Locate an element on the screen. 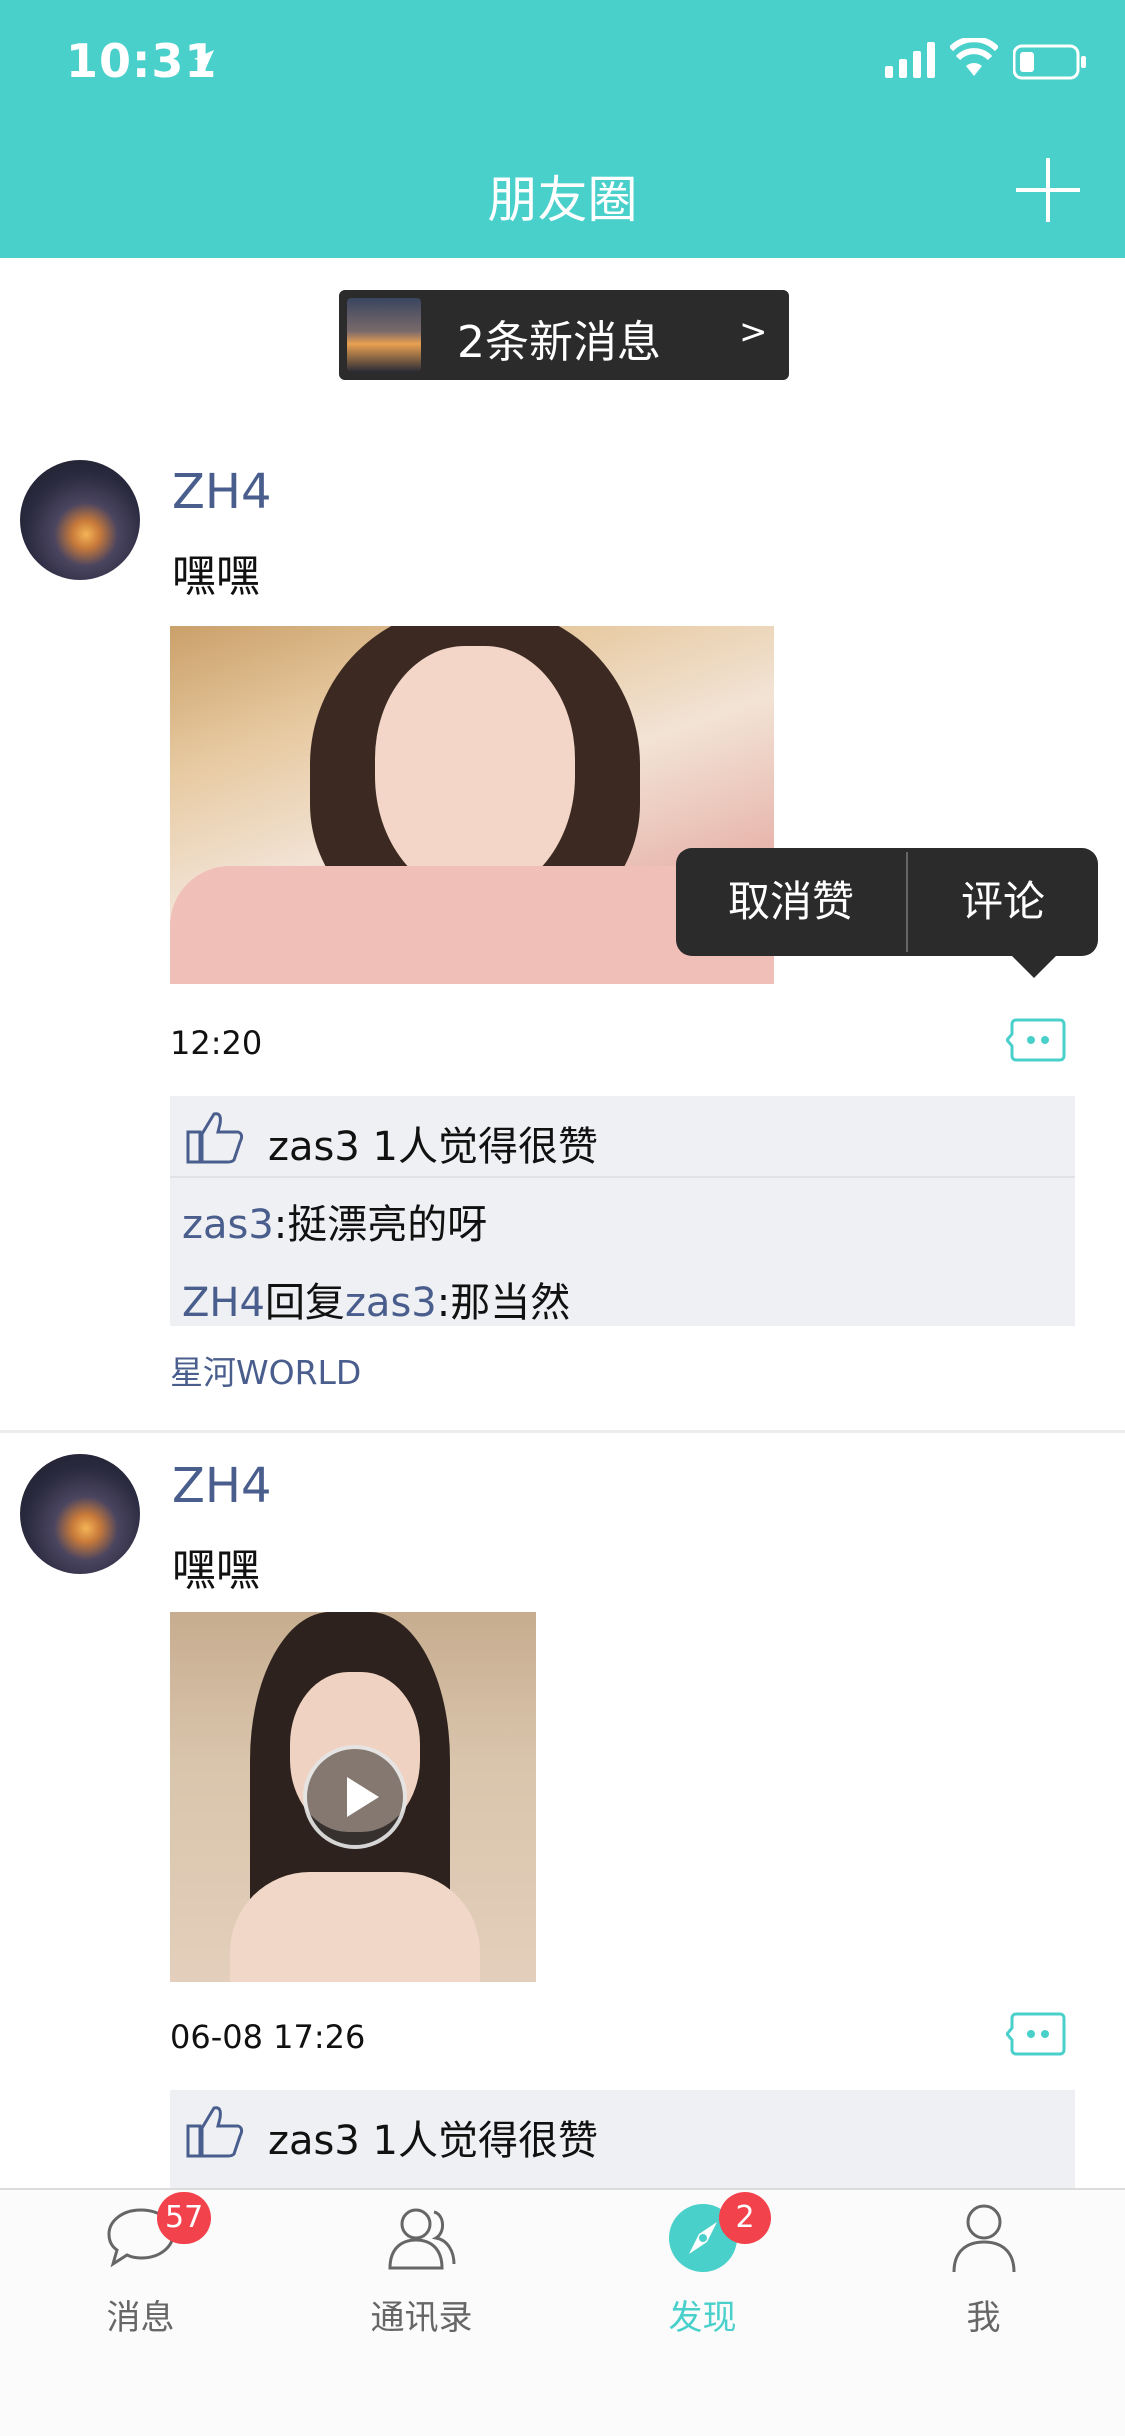  page-title: 朋友圈 is located at coordinates (562, 200).